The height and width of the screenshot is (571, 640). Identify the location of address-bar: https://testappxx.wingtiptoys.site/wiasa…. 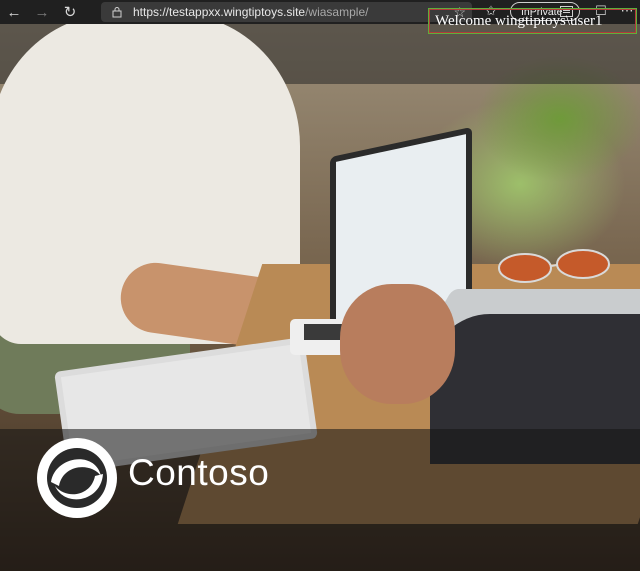
(286, 12).